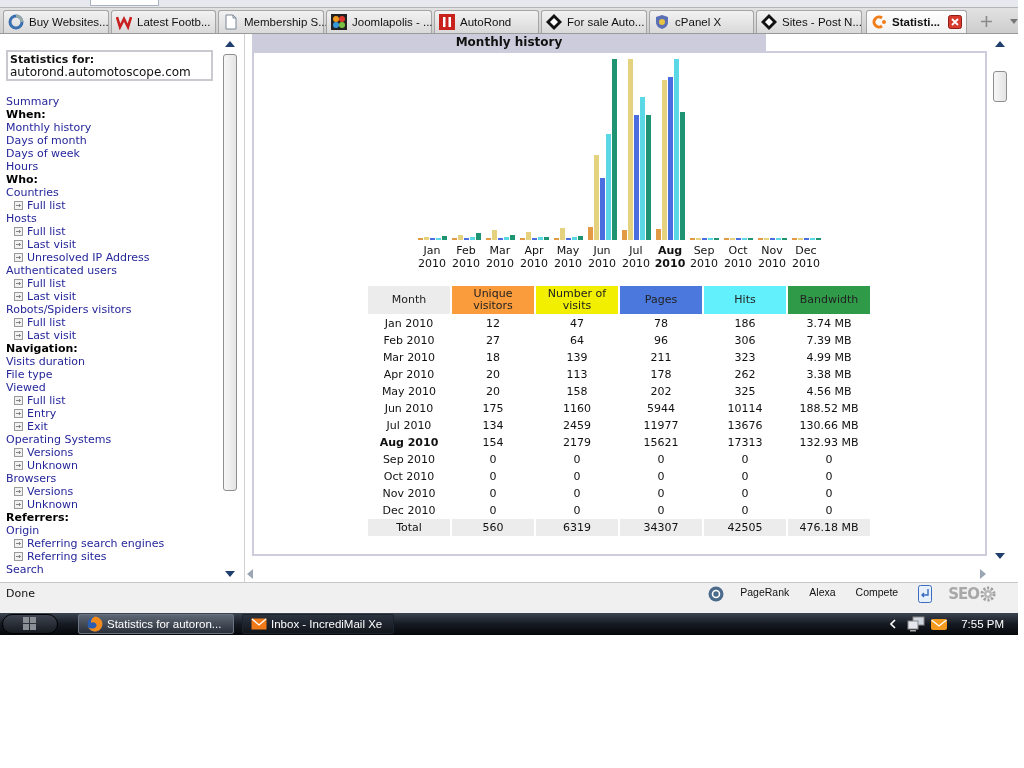  What do you see at coordinates (96, 543) in the screenshot?
I see `nav-sublink: Referring search engines` at bounding box center [96, 543].